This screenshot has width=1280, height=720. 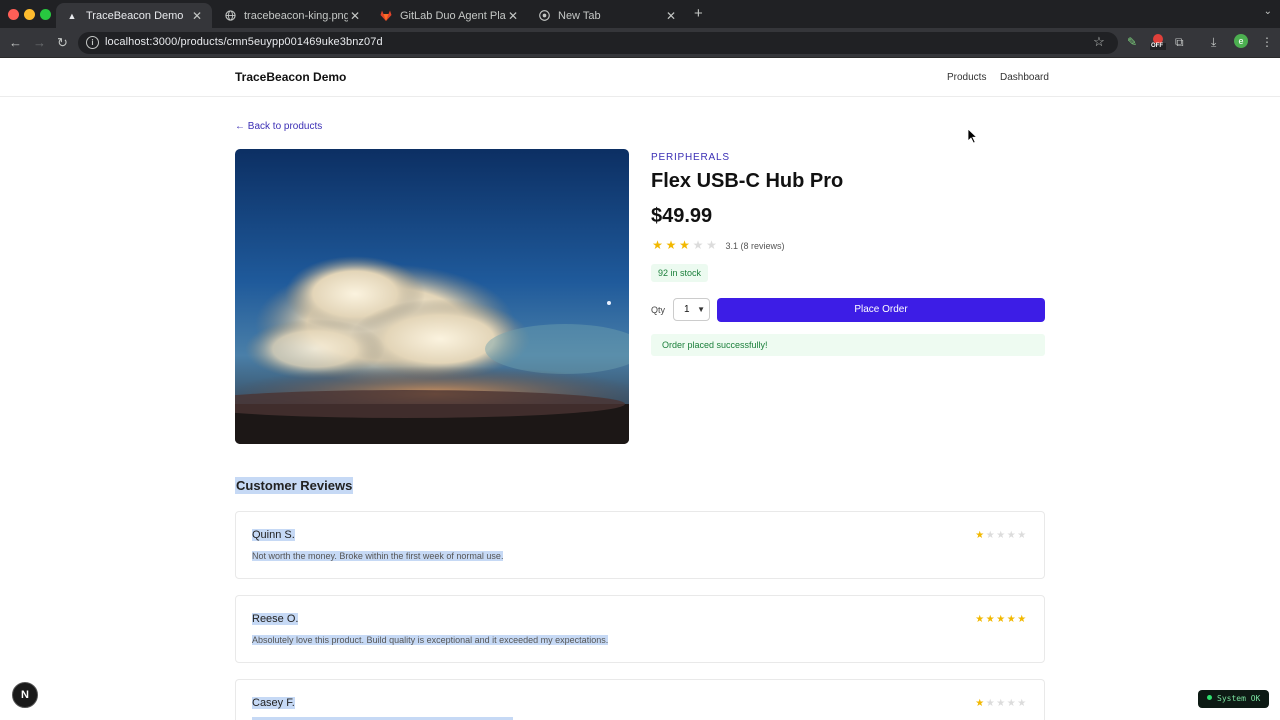 What do you see at coordinates (687, 309) in the screenshot?
I see `quantity-value: 1` at bounding box center [687, 309].